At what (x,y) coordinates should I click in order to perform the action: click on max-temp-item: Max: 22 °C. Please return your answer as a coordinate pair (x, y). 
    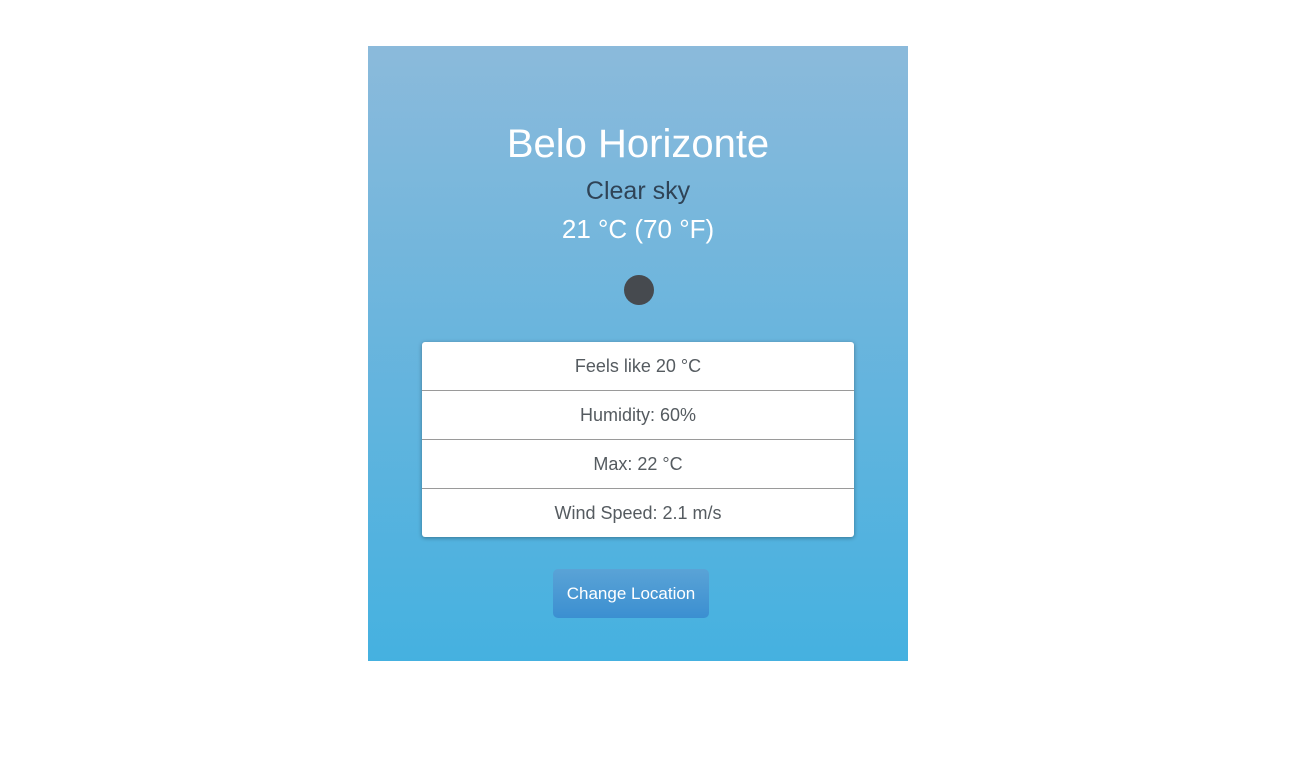
    Looking at the image, I should click on (638, 464).